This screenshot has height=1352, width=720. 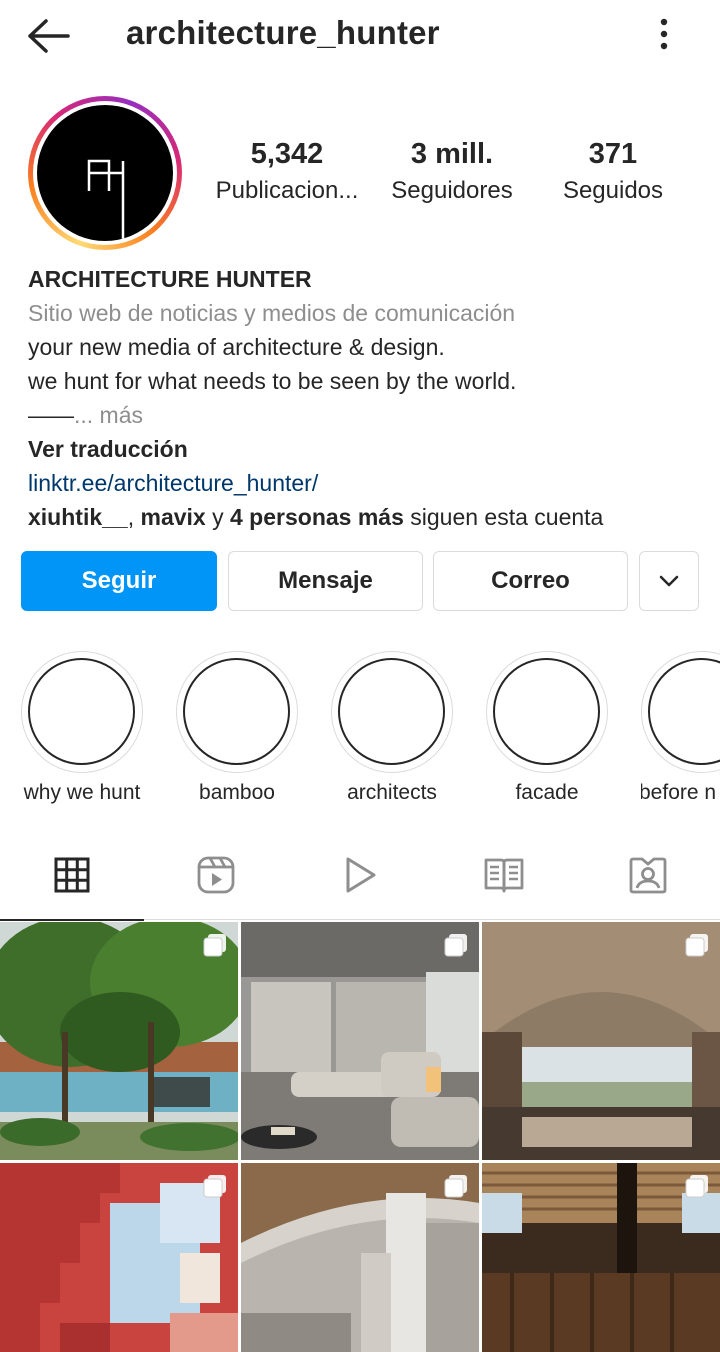 What do you see at coordinates (368, 449) in the screenshot?
I see `see-translation-link: Ver traducción` at bounding box center [368, 449].